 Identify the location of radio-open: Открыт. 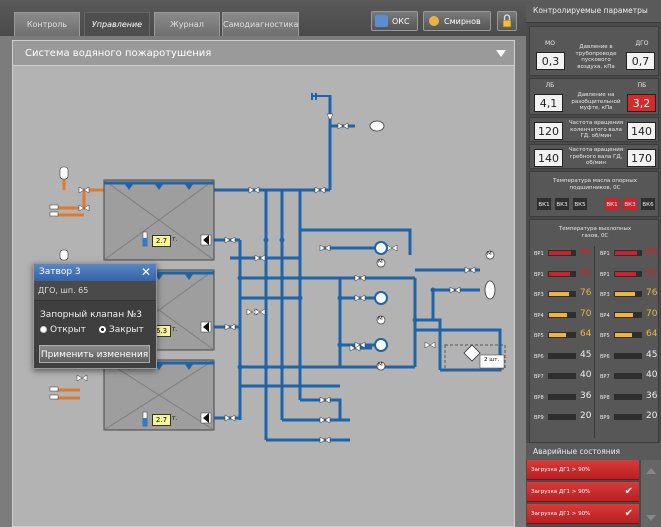
(63, 330).